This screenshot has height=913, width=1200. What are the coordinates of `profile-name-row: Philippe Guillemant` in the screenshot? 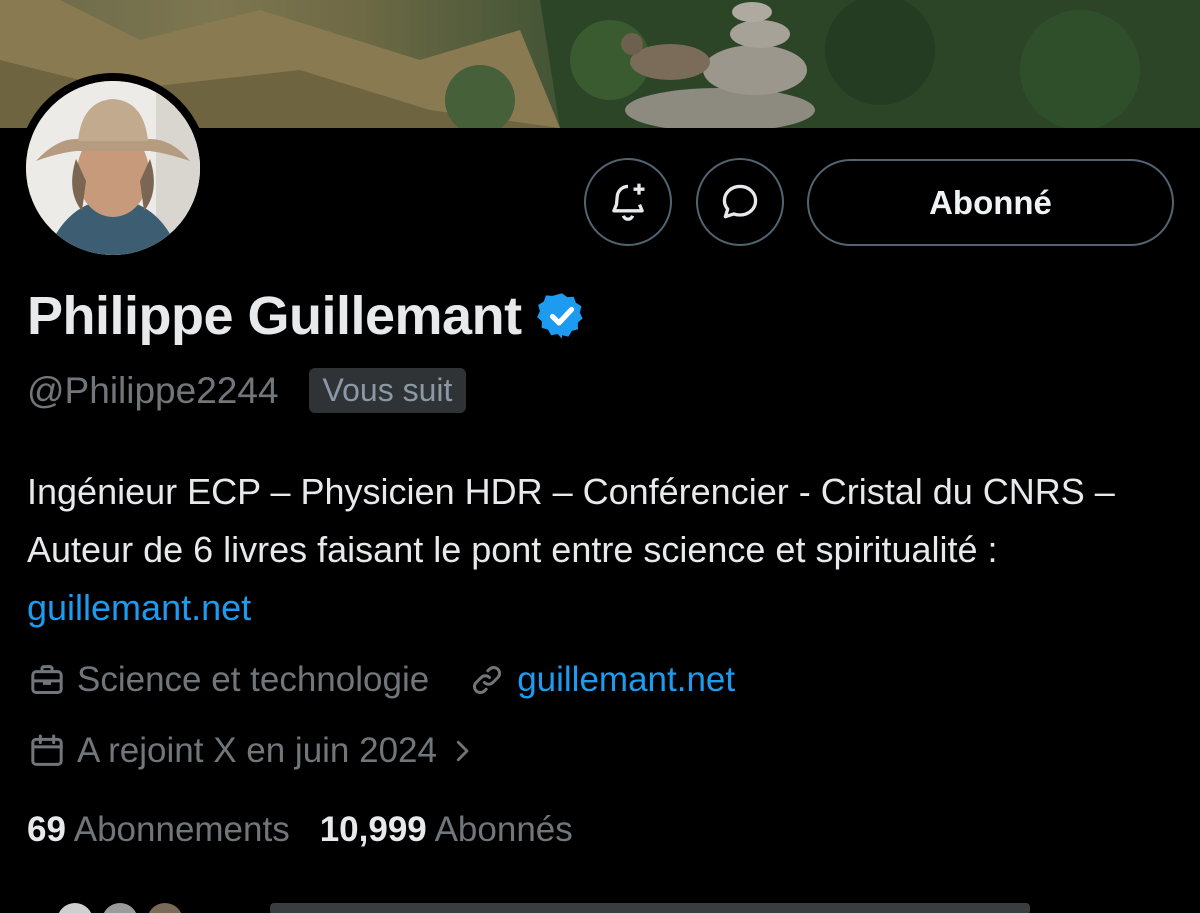 It's located at (307, 316).